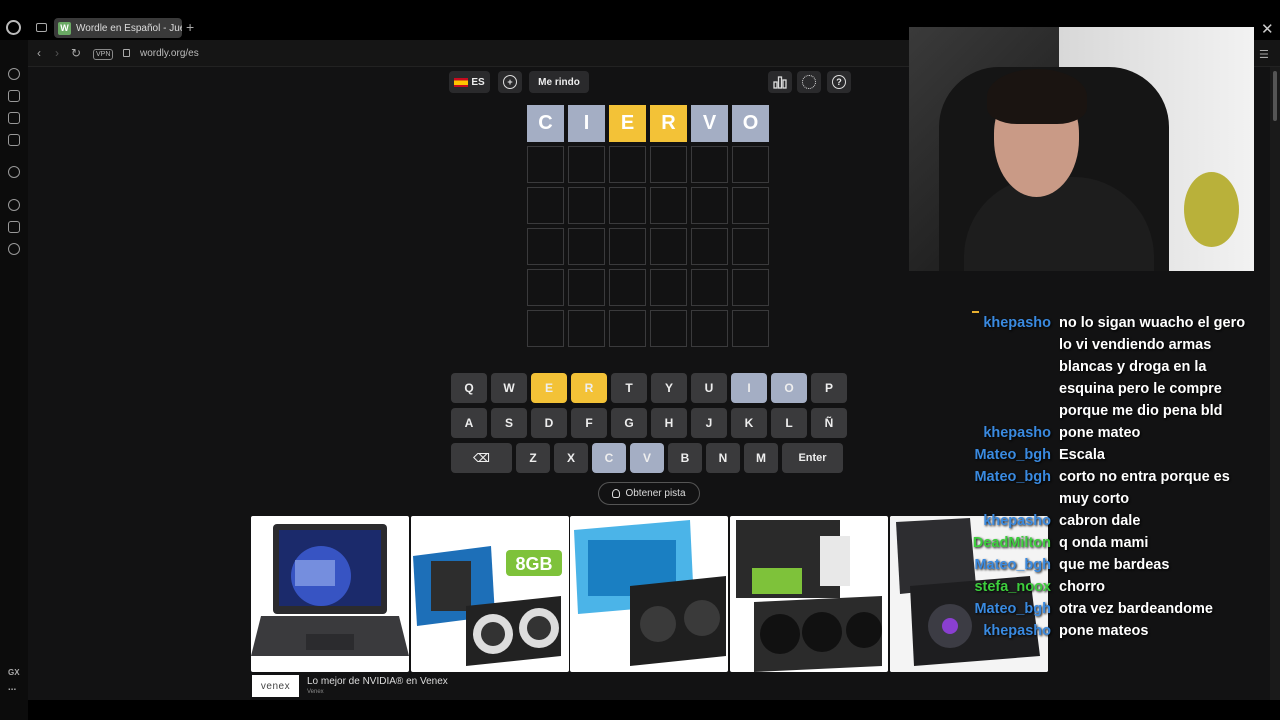 Image resolution: width=1280 pixels, height=720 pixels. I want to click on new-game-button: +, so click(510, 82).